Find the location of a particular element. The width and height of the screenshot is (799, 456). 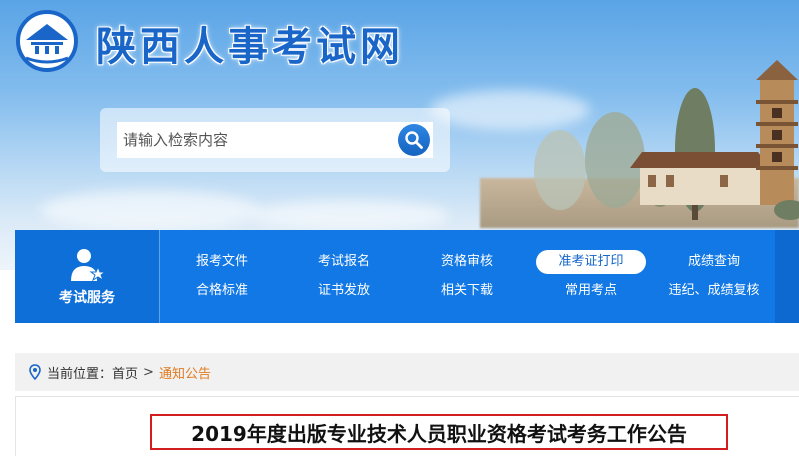

search-input is located at coordinates (256, 140).